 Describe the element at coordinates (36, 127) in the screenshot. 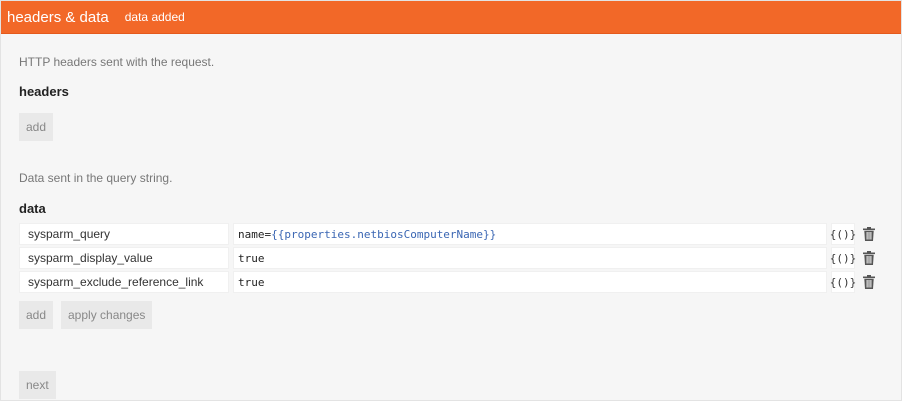

I see `add-header-button: add` at that location.